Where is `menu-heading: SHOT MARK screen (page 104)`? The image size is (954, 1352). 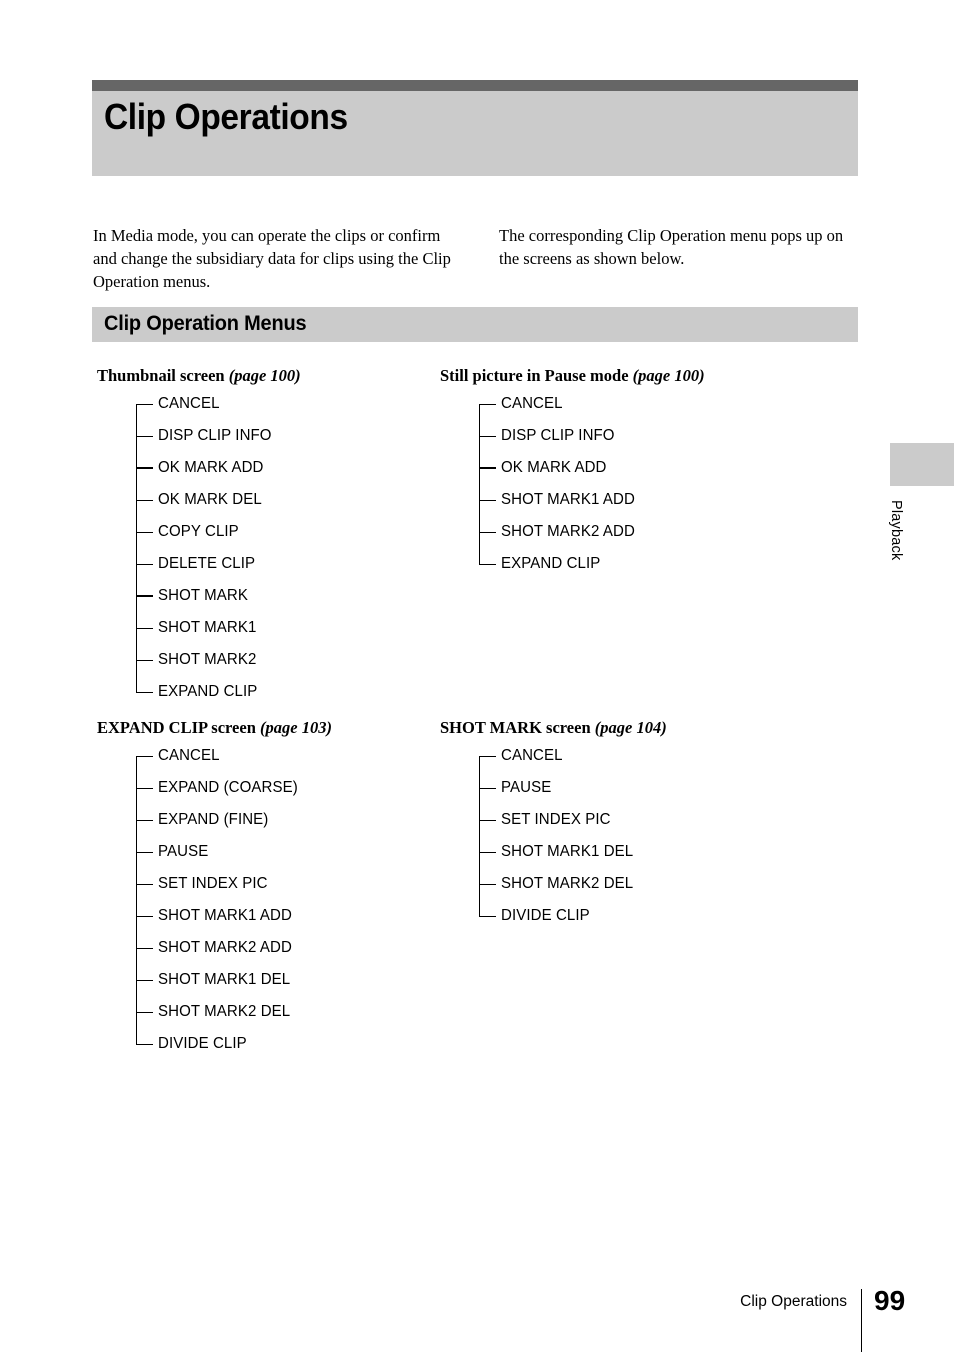
menu-heading: SHOT MARK screen (page 104) is located at coordinates (553, 728).